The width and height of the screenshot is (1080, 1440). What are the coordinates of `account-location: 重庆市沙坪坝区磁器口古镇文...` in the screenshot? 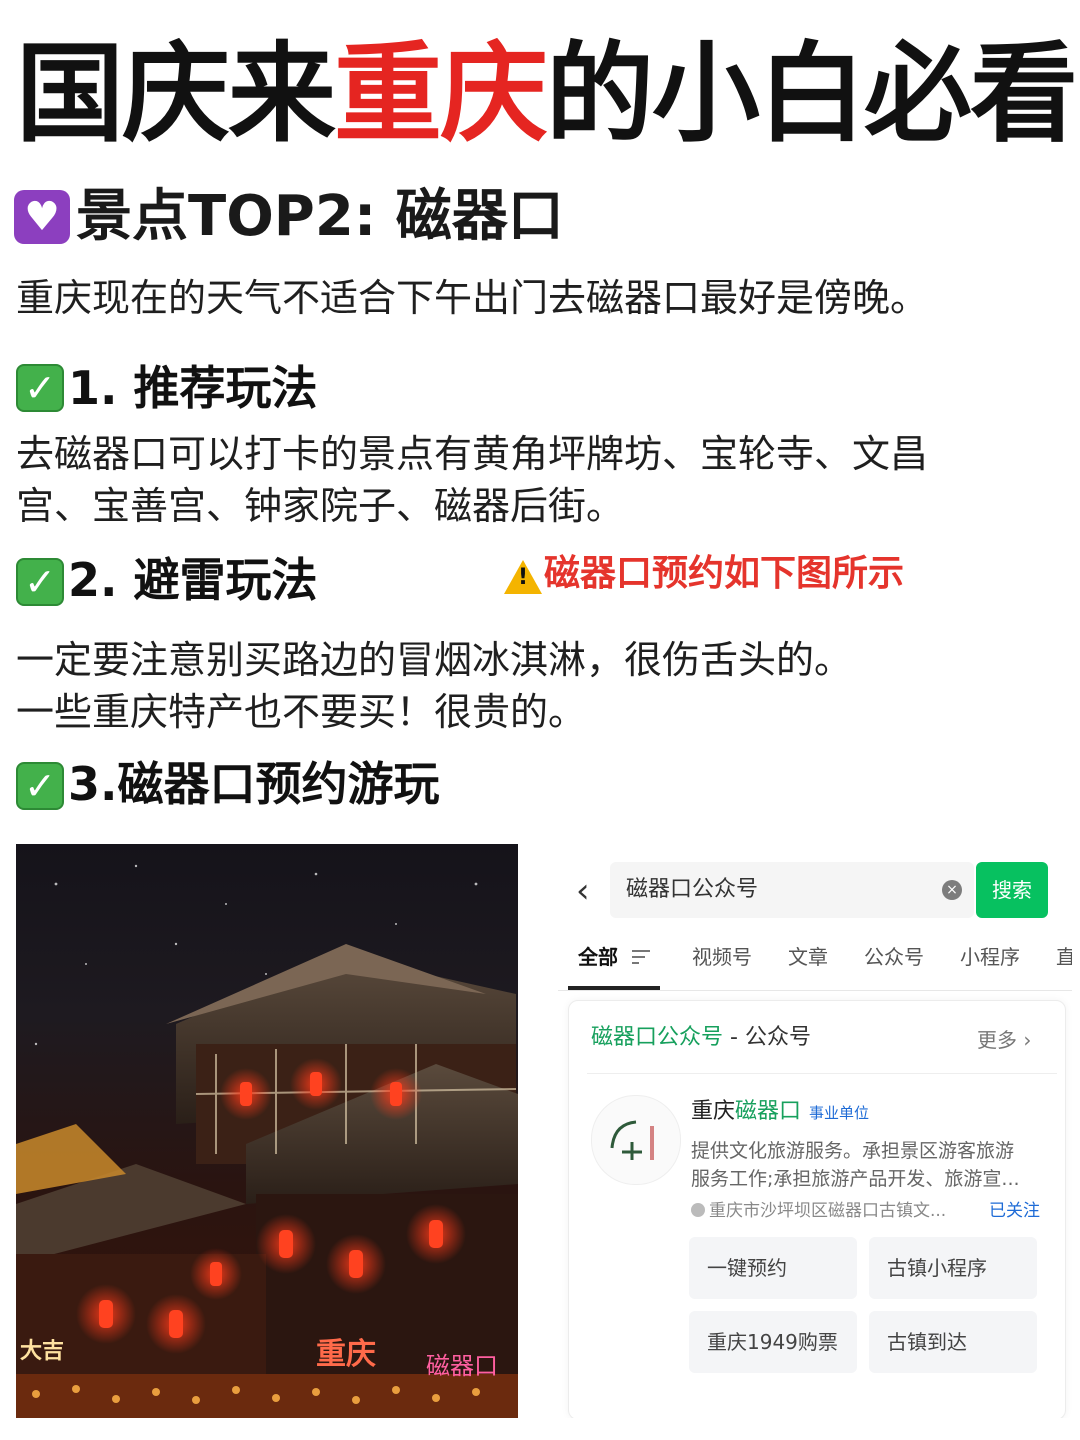 It's located at (818, 1211).